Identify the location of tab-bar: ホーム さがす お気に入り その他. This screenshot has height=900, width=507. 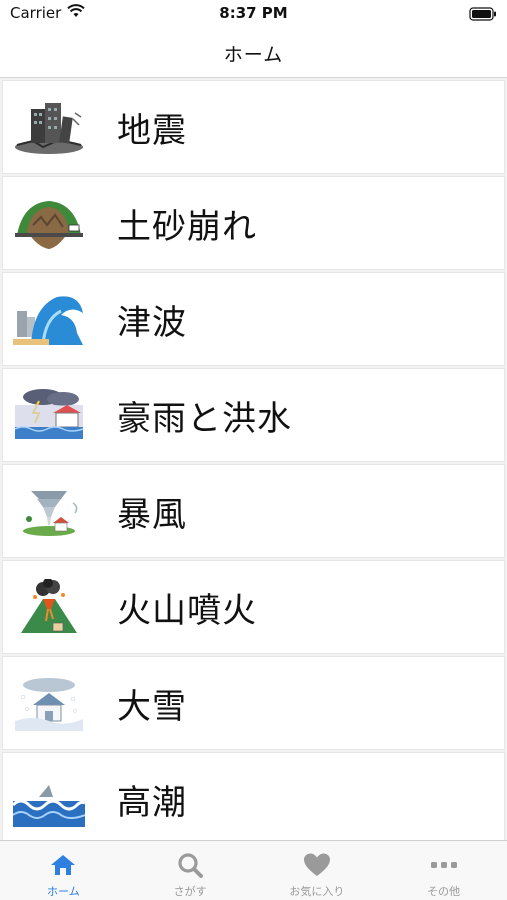
(253, 870).